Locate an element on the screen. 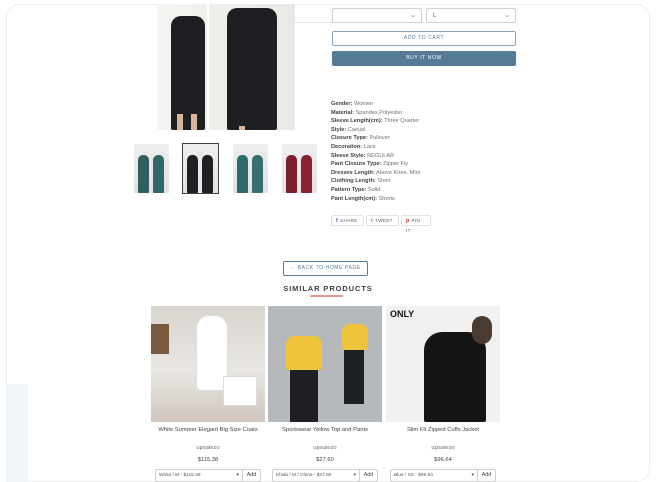 The width and height of the screenshot is (656, 482). spec-value: Pullover is located at coordinates (379, 138).